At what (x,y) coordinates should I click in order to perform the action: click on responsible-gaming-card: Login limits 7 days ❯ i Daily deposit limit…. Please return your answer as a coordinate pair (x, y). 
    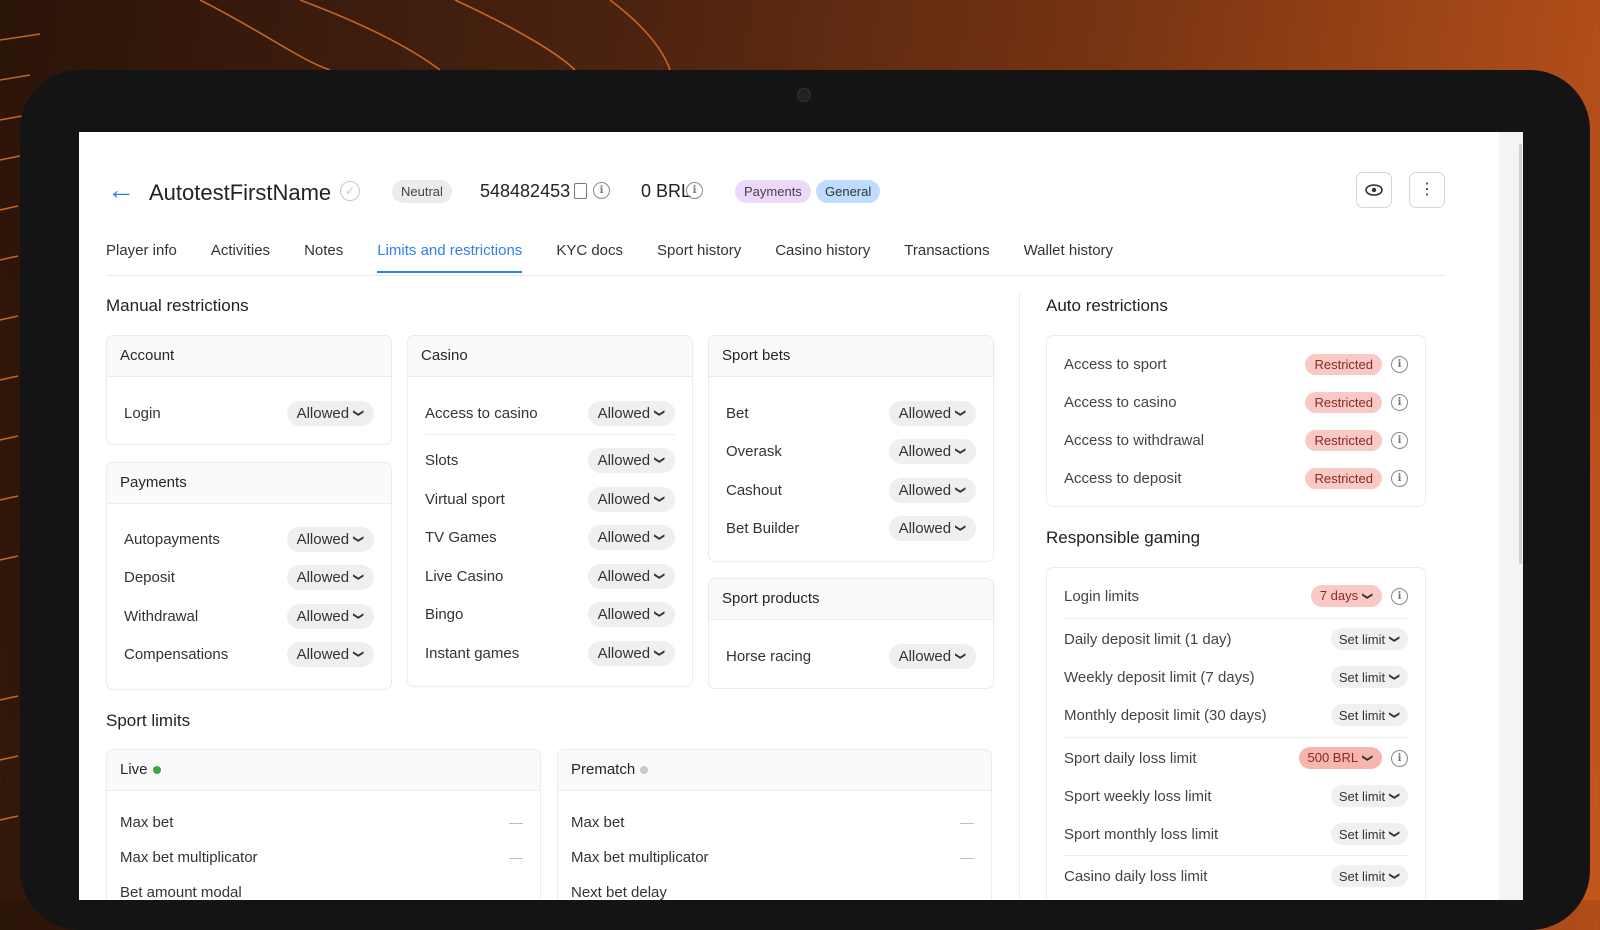
    Looking at the image, I should click on (1236, 733).